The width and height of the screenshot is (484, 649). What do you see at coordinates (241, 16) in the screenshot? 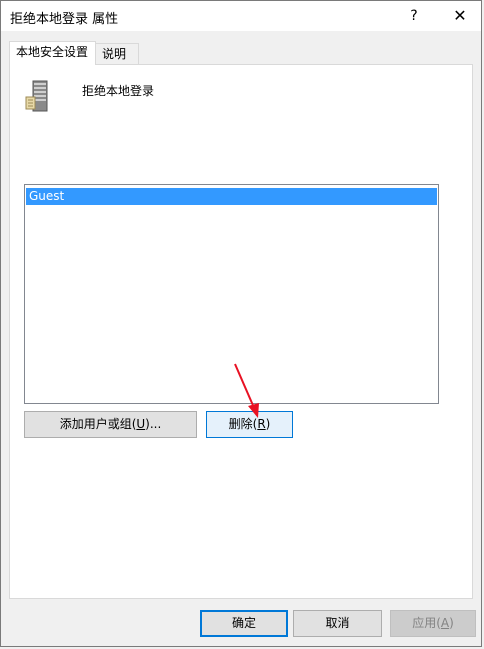
I see `title-bar: 拒绝本地登录 属性 ? ✕` at bounding box center [241, 16].